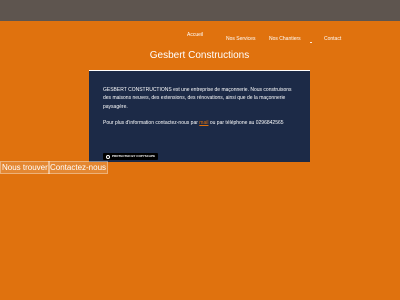 Image resolution: width=400 pixels, height=300 pixels. What do you see at coordinates (134, 156) in the screenshot?
I see `copyscape-badge-label: PROTECTED BY COPYSCAPE` at bounding box center [134, 156].